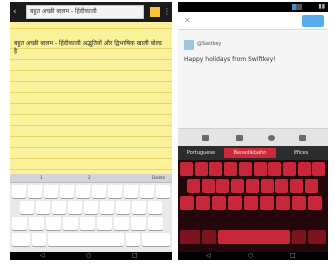 The height and width of the screenshot is (268, 335). What do you see at coordinates (253, 21) in the screenshot?
I see `compose-header: ✕` at bounding box center [253, 21].